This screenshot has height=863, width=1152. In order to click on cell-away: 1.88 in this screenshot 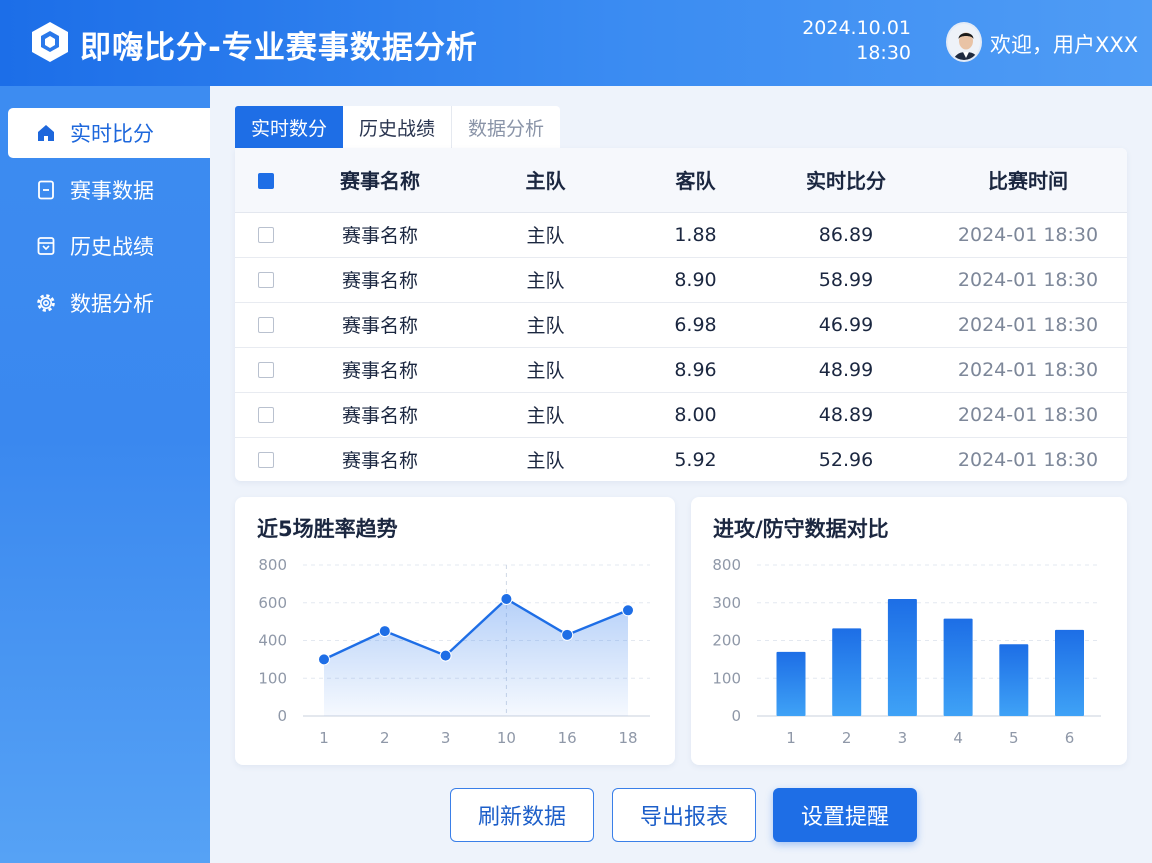, I will do `click(695, 235)`.